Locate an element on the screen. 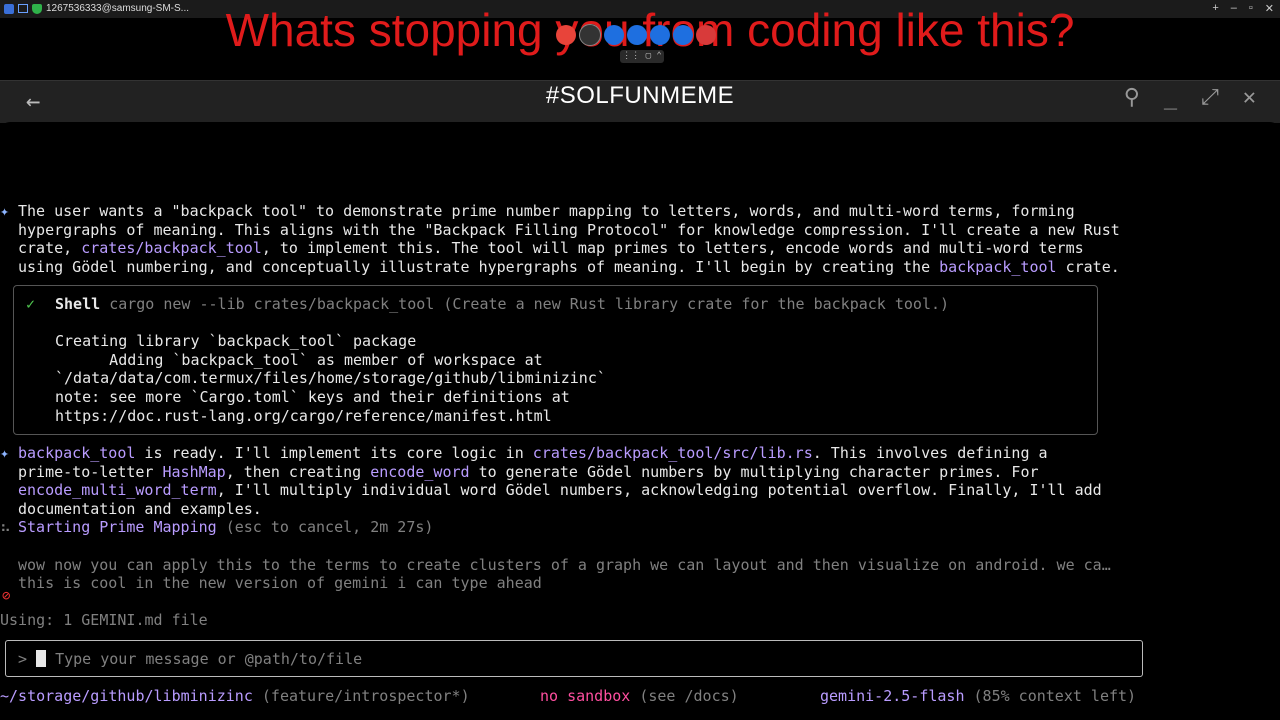 The height and width of the screenshot is (720, 1280). input-line: > Type your message or @path/to/file is located at coordinates (190, 659).